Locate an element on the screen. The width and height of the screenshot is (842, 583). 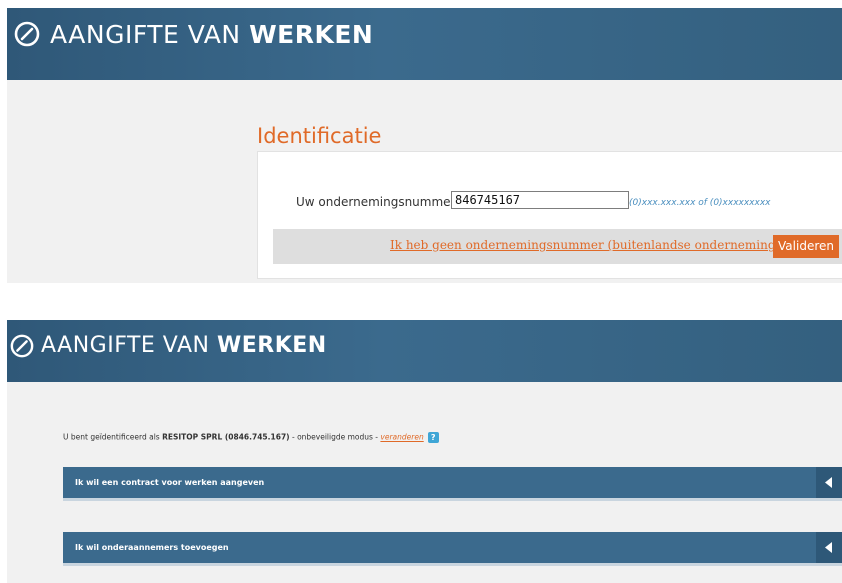
section-add-subcontractors: Ik wil onderaannemers toevoegen is located at coordinates (452, 549).